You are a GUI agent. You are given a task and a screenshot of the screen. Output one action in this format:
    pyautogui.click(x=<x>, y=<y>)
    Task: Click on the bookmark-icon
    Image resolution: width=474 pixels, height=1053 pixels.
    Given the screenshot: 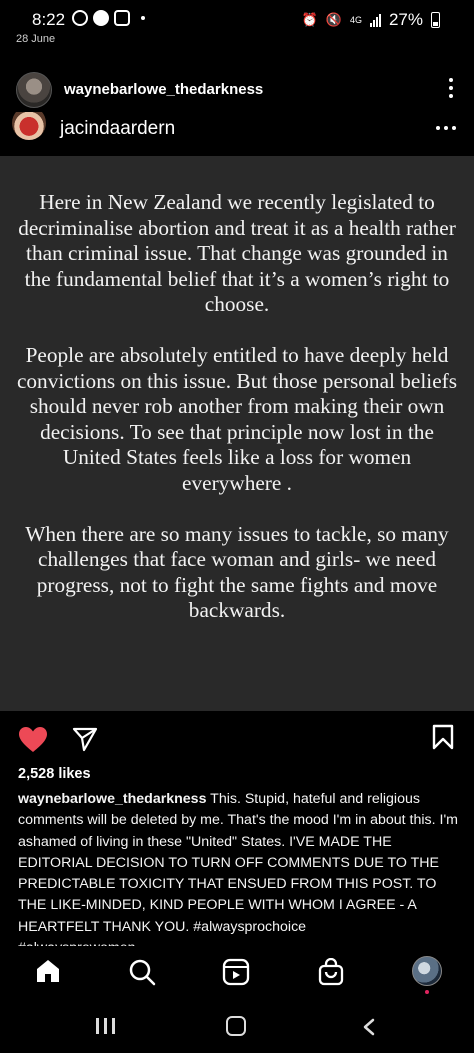 What is the action you would take?
    pyautogui.click(x=443, y=737)
    